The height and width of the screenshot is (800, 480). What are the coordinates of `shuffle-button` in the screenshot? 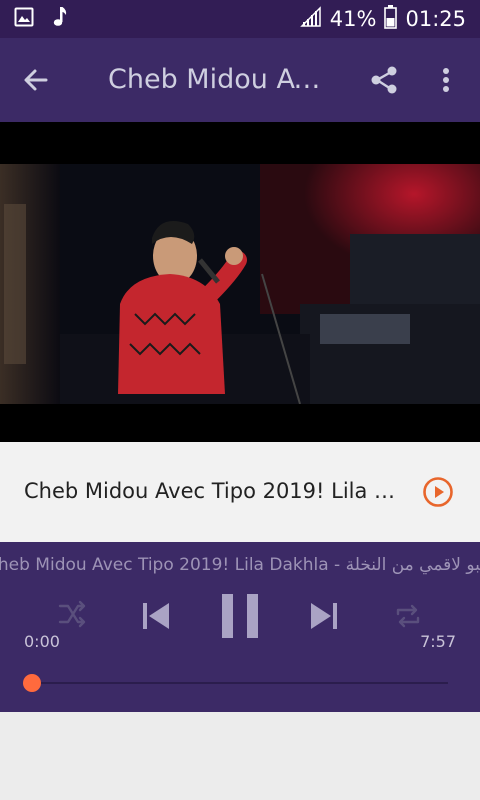 It's located at (72, 616).